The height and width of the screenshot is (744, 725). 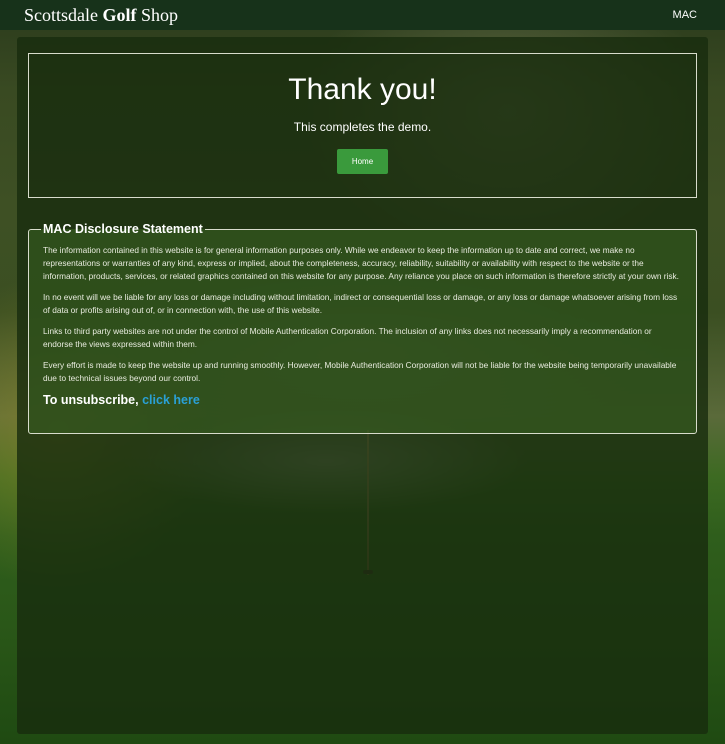 What do you see at coordinates (157, 15) in the screenshot?
I see `brand-suffix: Shop` at bounding box center [157, 15].